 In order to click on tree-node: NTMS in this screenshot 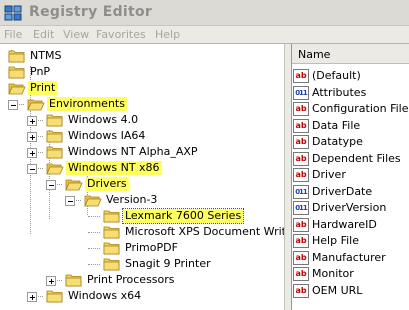, I will do `click(142, 56)`.